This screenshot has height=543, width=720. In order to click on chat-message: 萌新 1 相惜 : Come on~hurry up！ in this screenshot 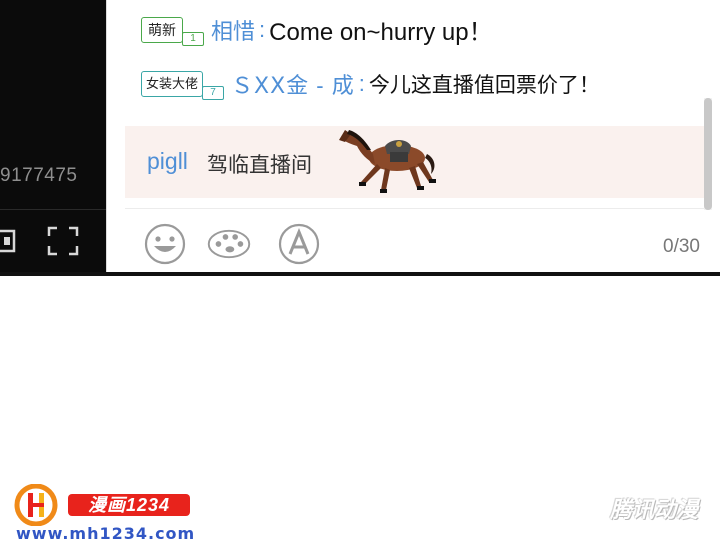, I will do `click(317, 29)`.